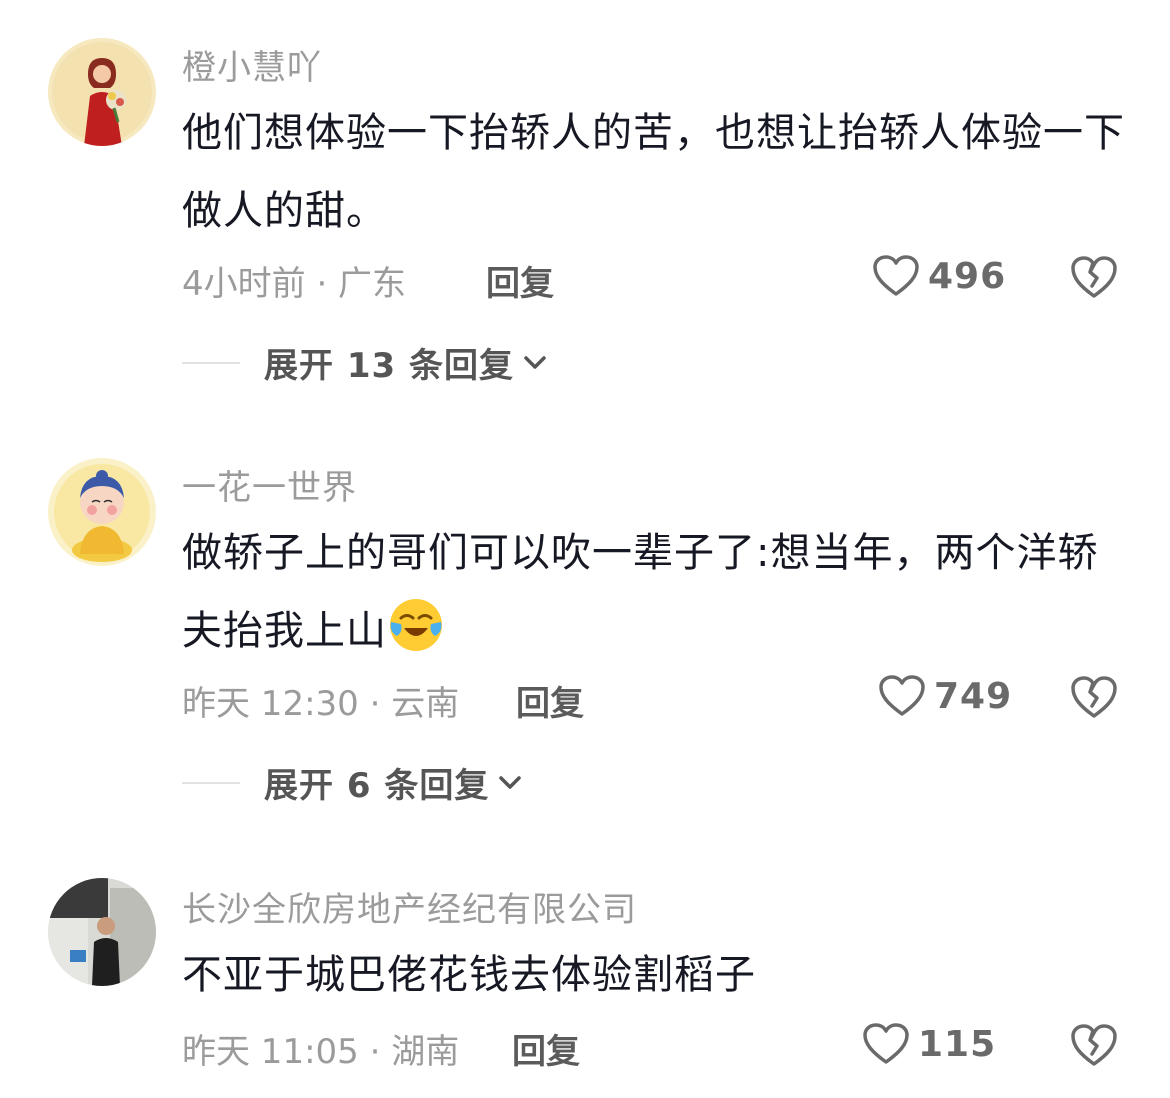  I want to click on like-button: 496, so click(939, 276).